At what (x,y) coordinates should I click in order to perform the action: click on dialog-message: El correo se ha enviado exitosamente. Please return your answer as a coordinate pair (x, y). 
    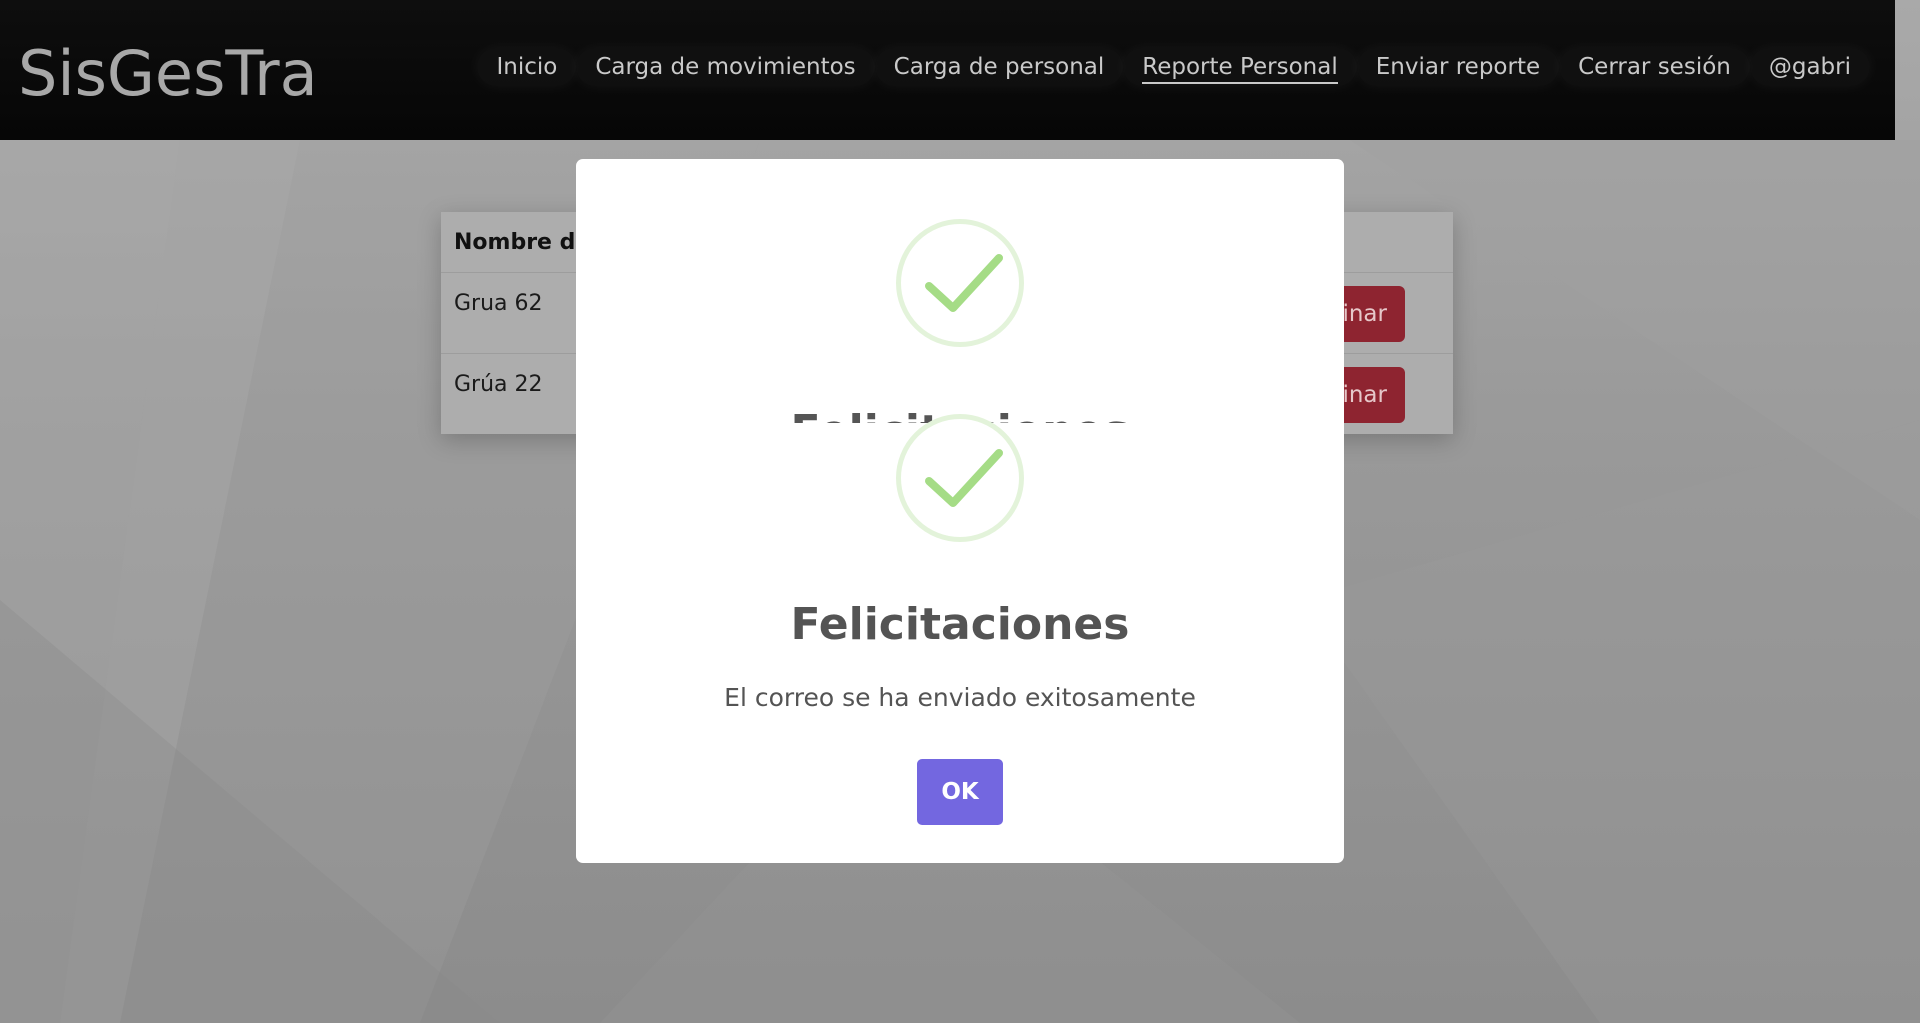
    Looking at the image, I should click on (960, 697).